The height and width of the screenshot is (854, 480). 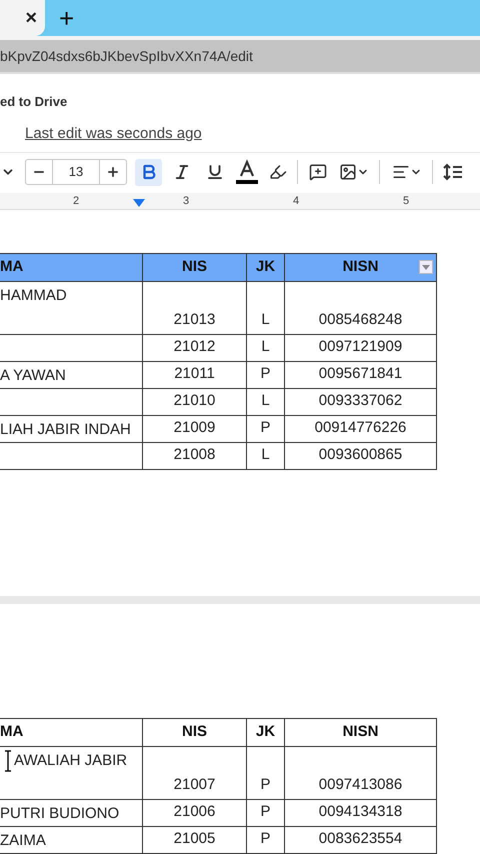 I want to click on table-cell: 21010, so click(x=195, y=402).